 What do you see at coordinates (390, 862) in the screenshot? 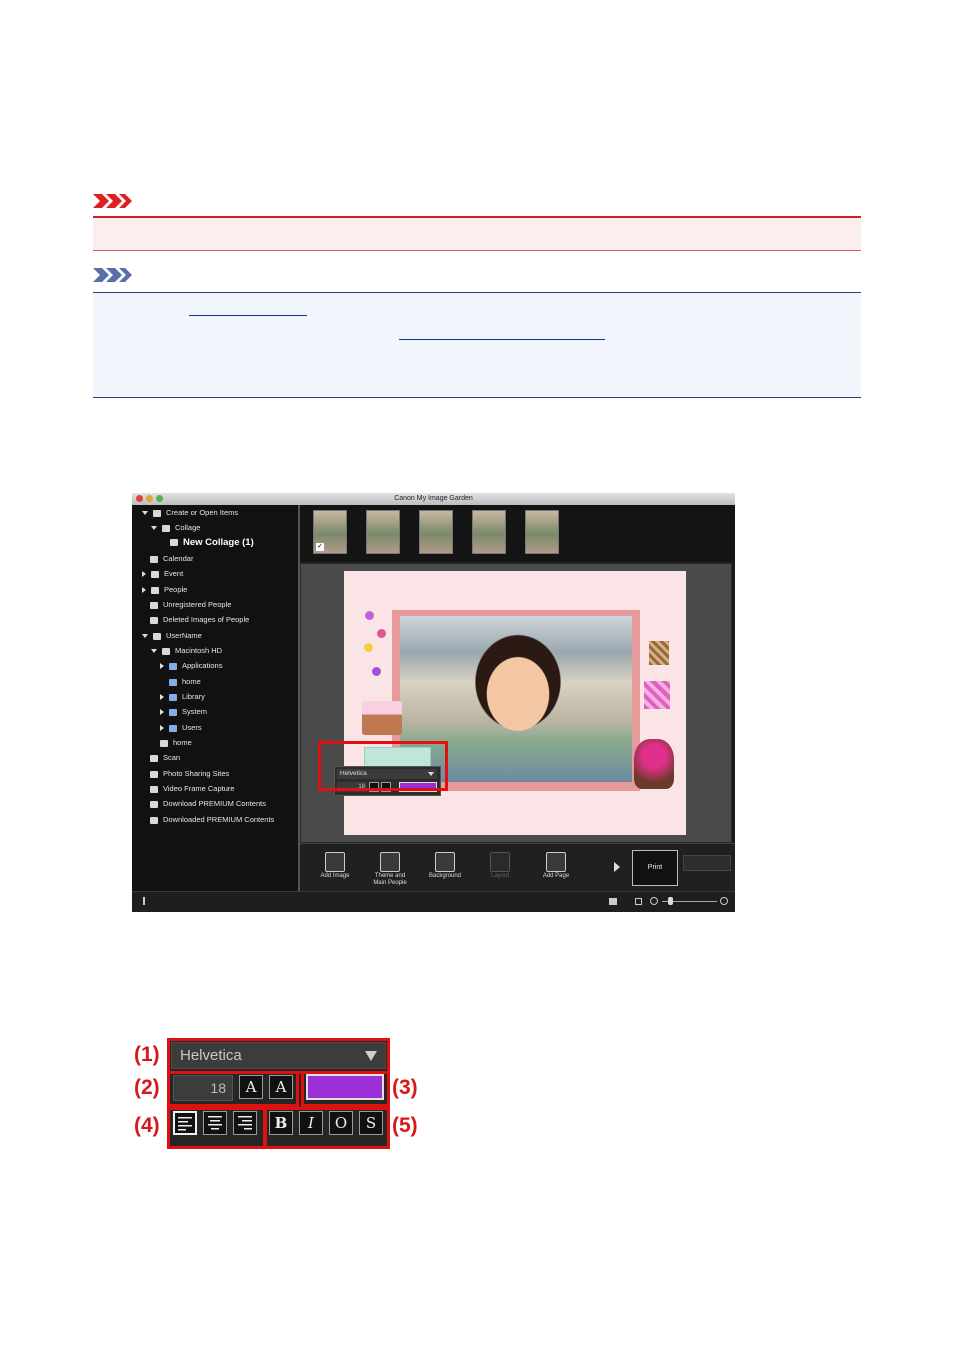
I see `theme-icon` at bounding box center [390, 862].